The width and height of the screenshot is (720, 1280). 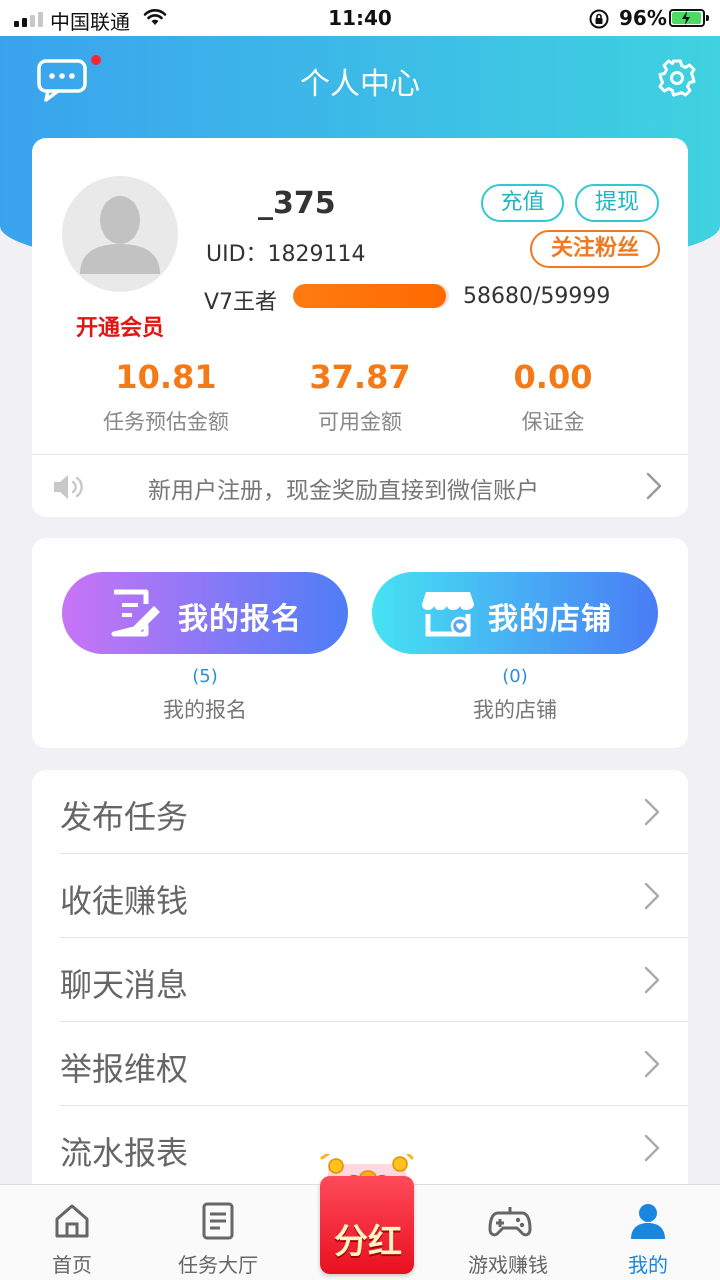 I want to click on gear-icon, so click(x=677, y=78).